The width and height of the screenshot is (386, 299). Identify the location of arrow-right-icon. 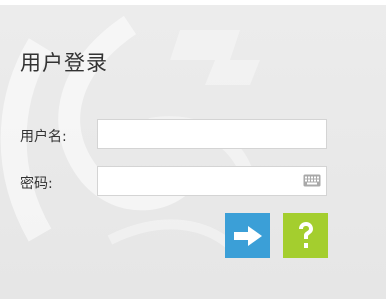
(247, 235).